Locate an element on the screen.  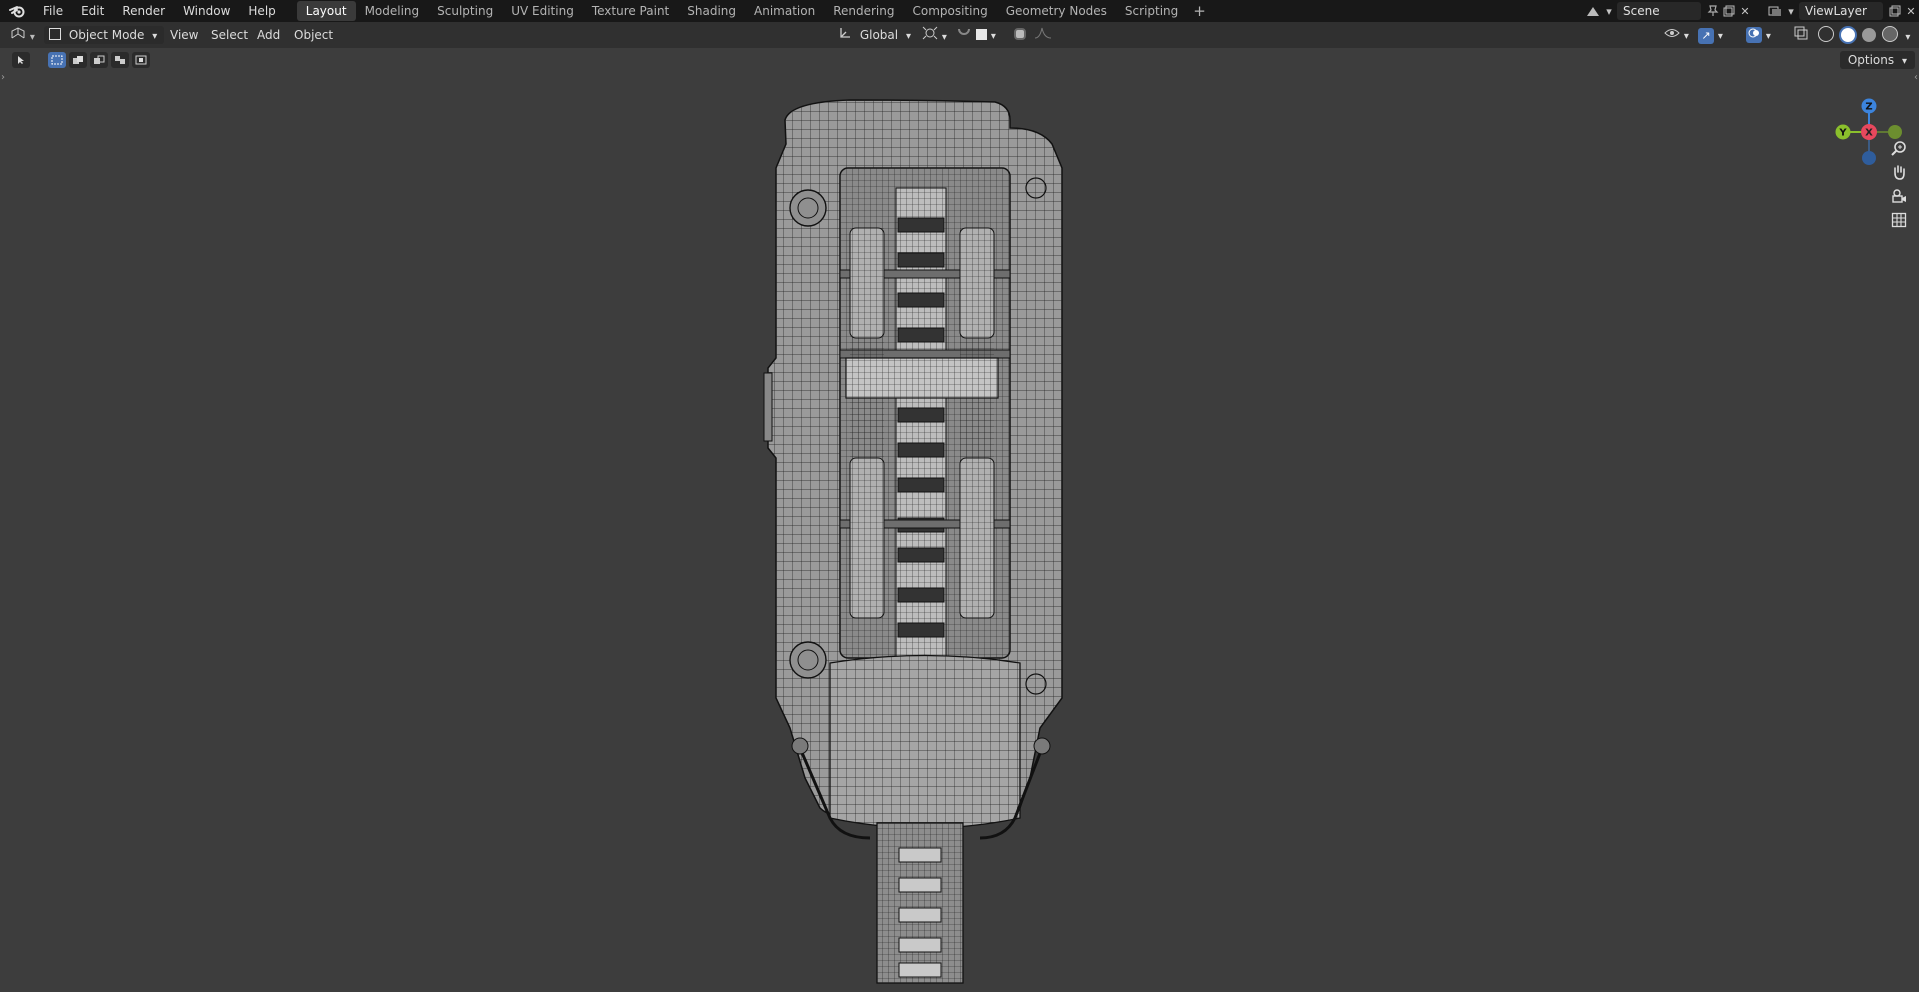
transform-orientation-icon is located at coordinates (847, 35).